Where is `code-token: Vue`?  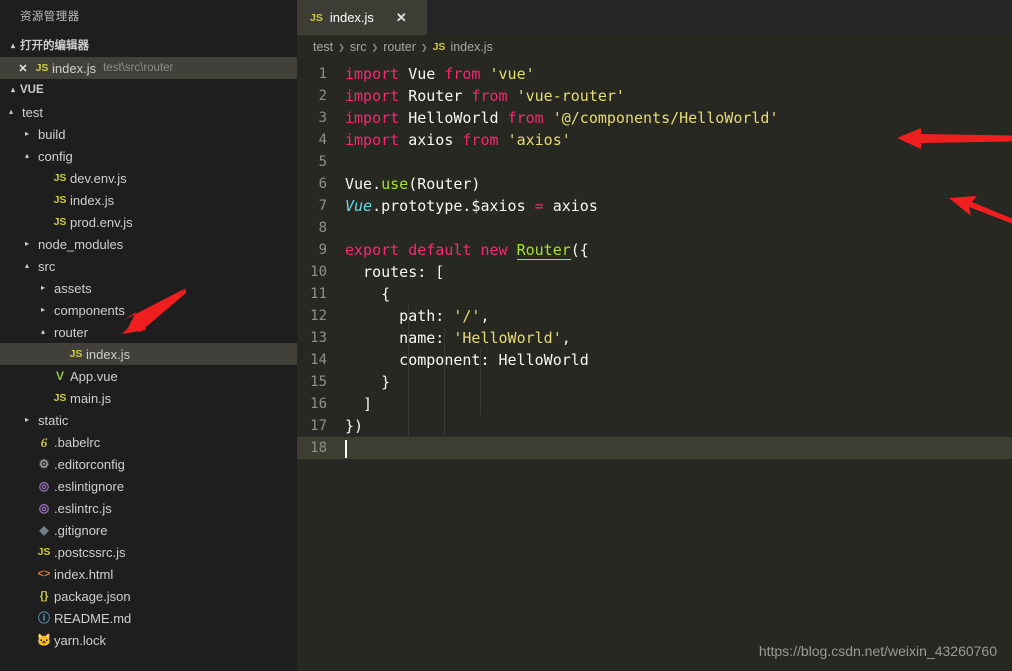
code-token: Vue is located at coordinates (426, 74).